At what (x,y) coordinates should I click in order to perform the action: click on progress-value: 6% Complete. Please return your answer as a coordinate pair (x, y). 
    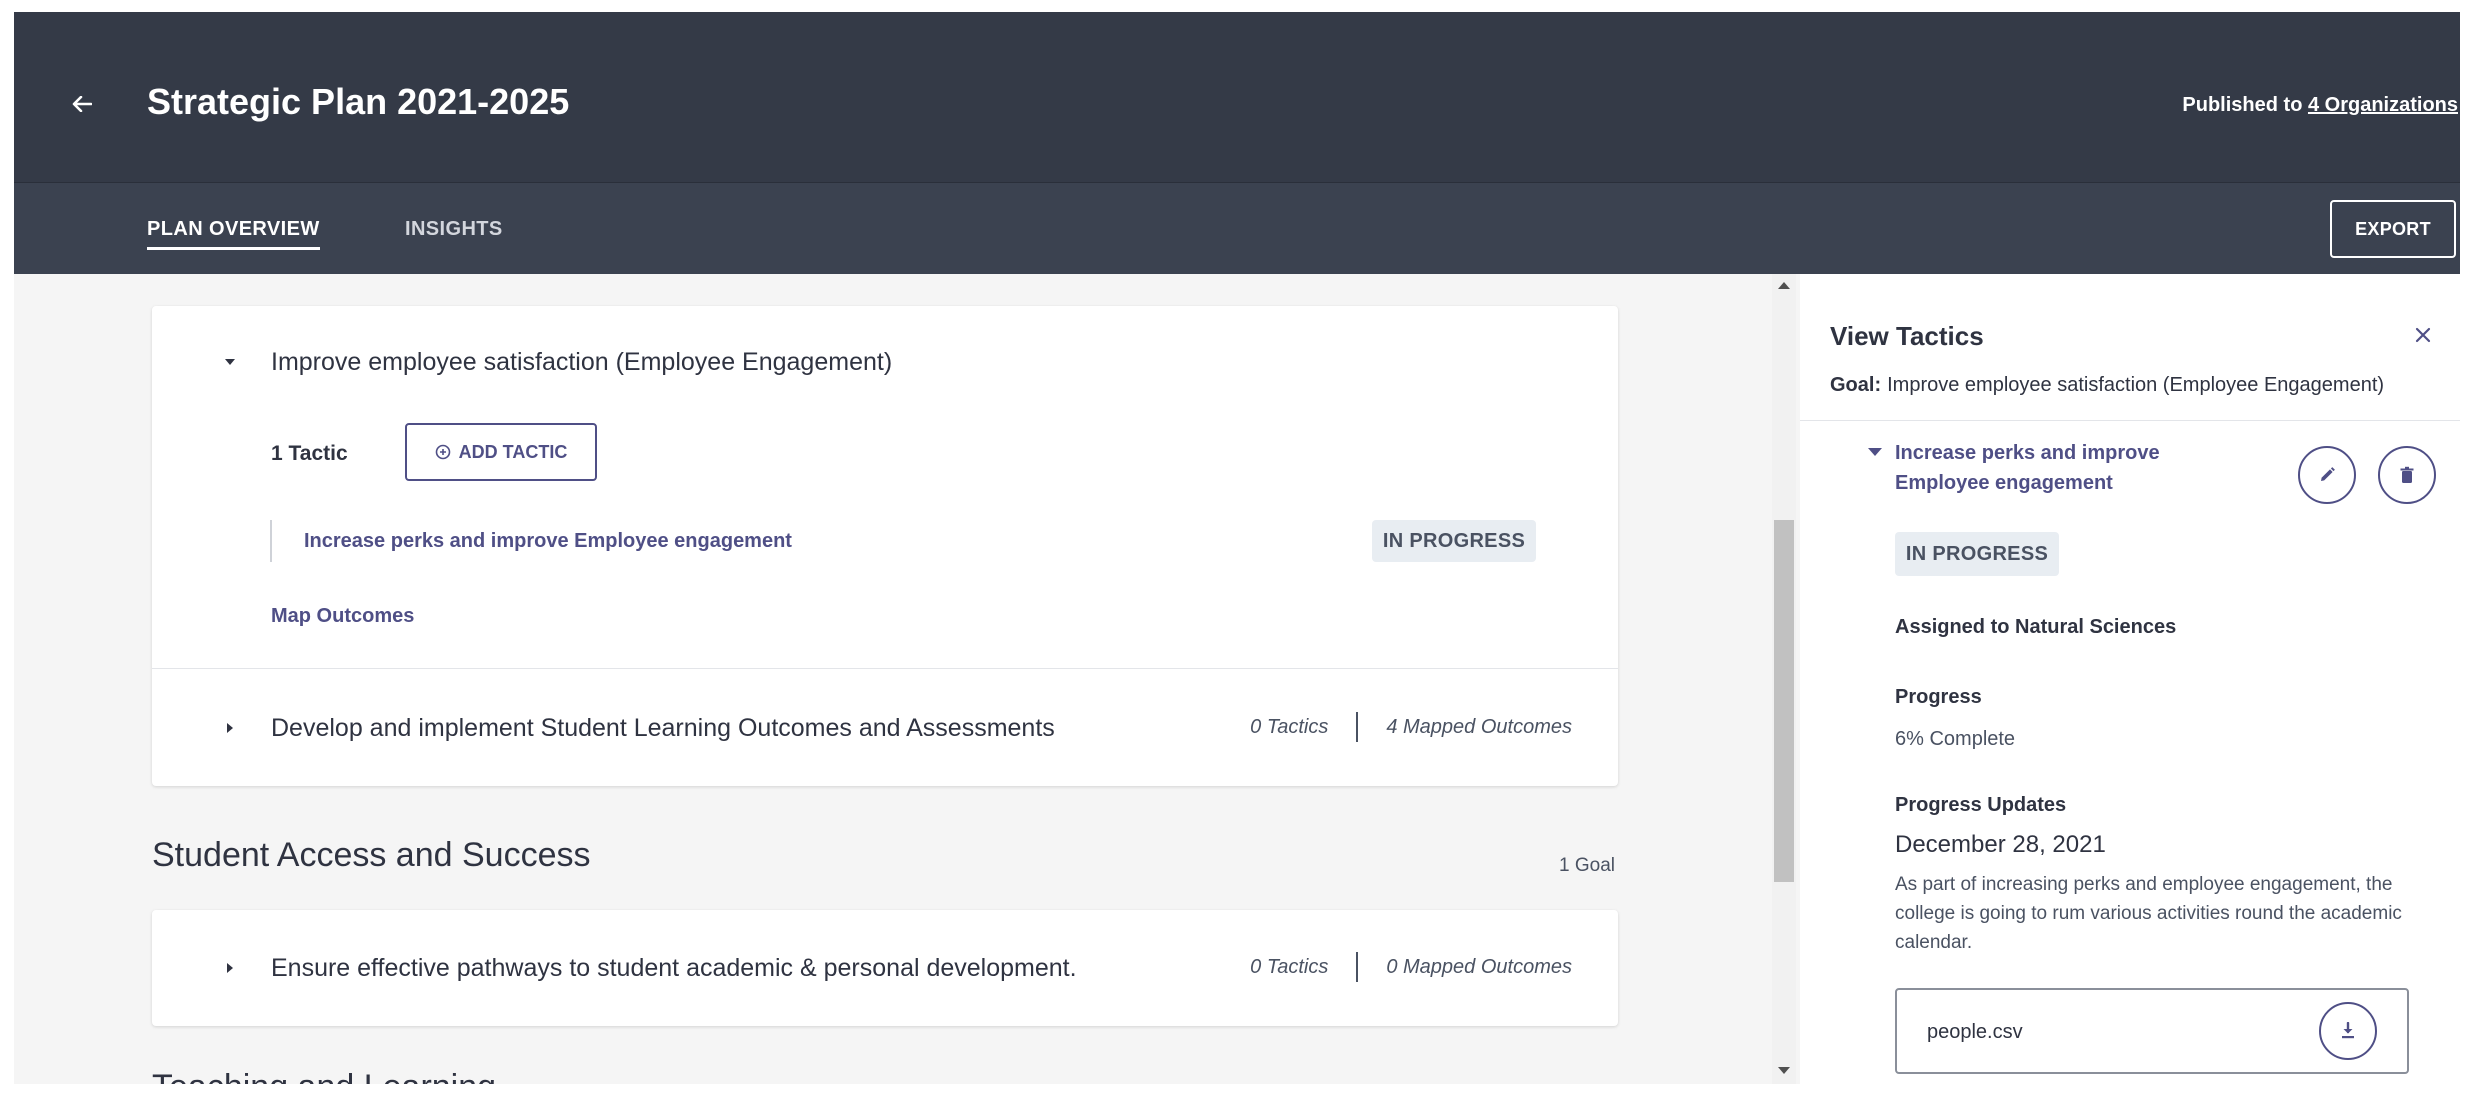
    Looking at the image, I should click on (1955, 739).